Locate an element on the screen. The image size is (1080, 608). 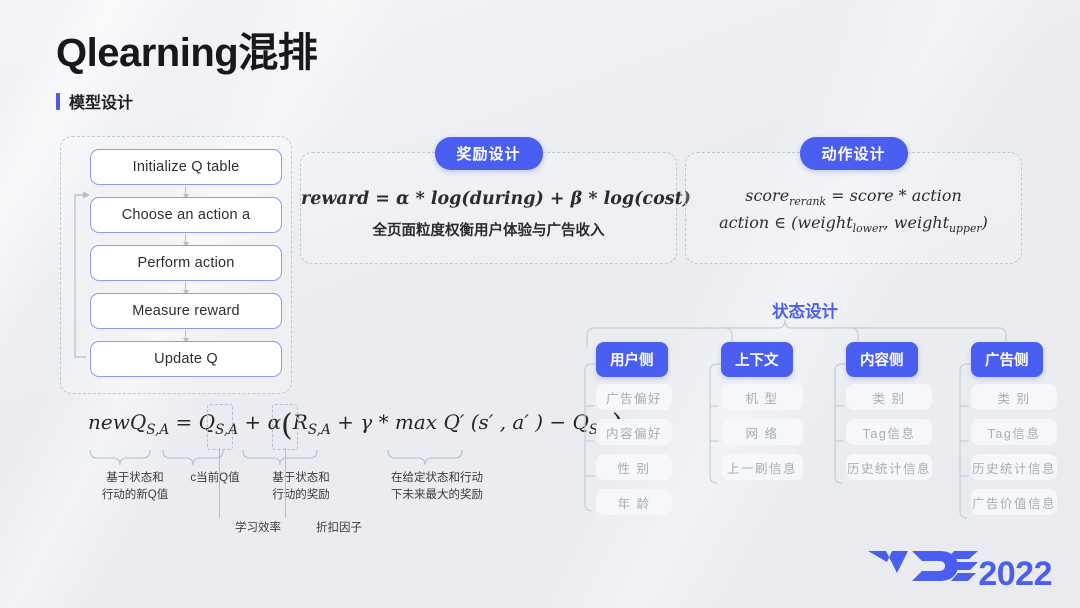
weight-lower-subscript: lower is located at coordinates (868, 229).